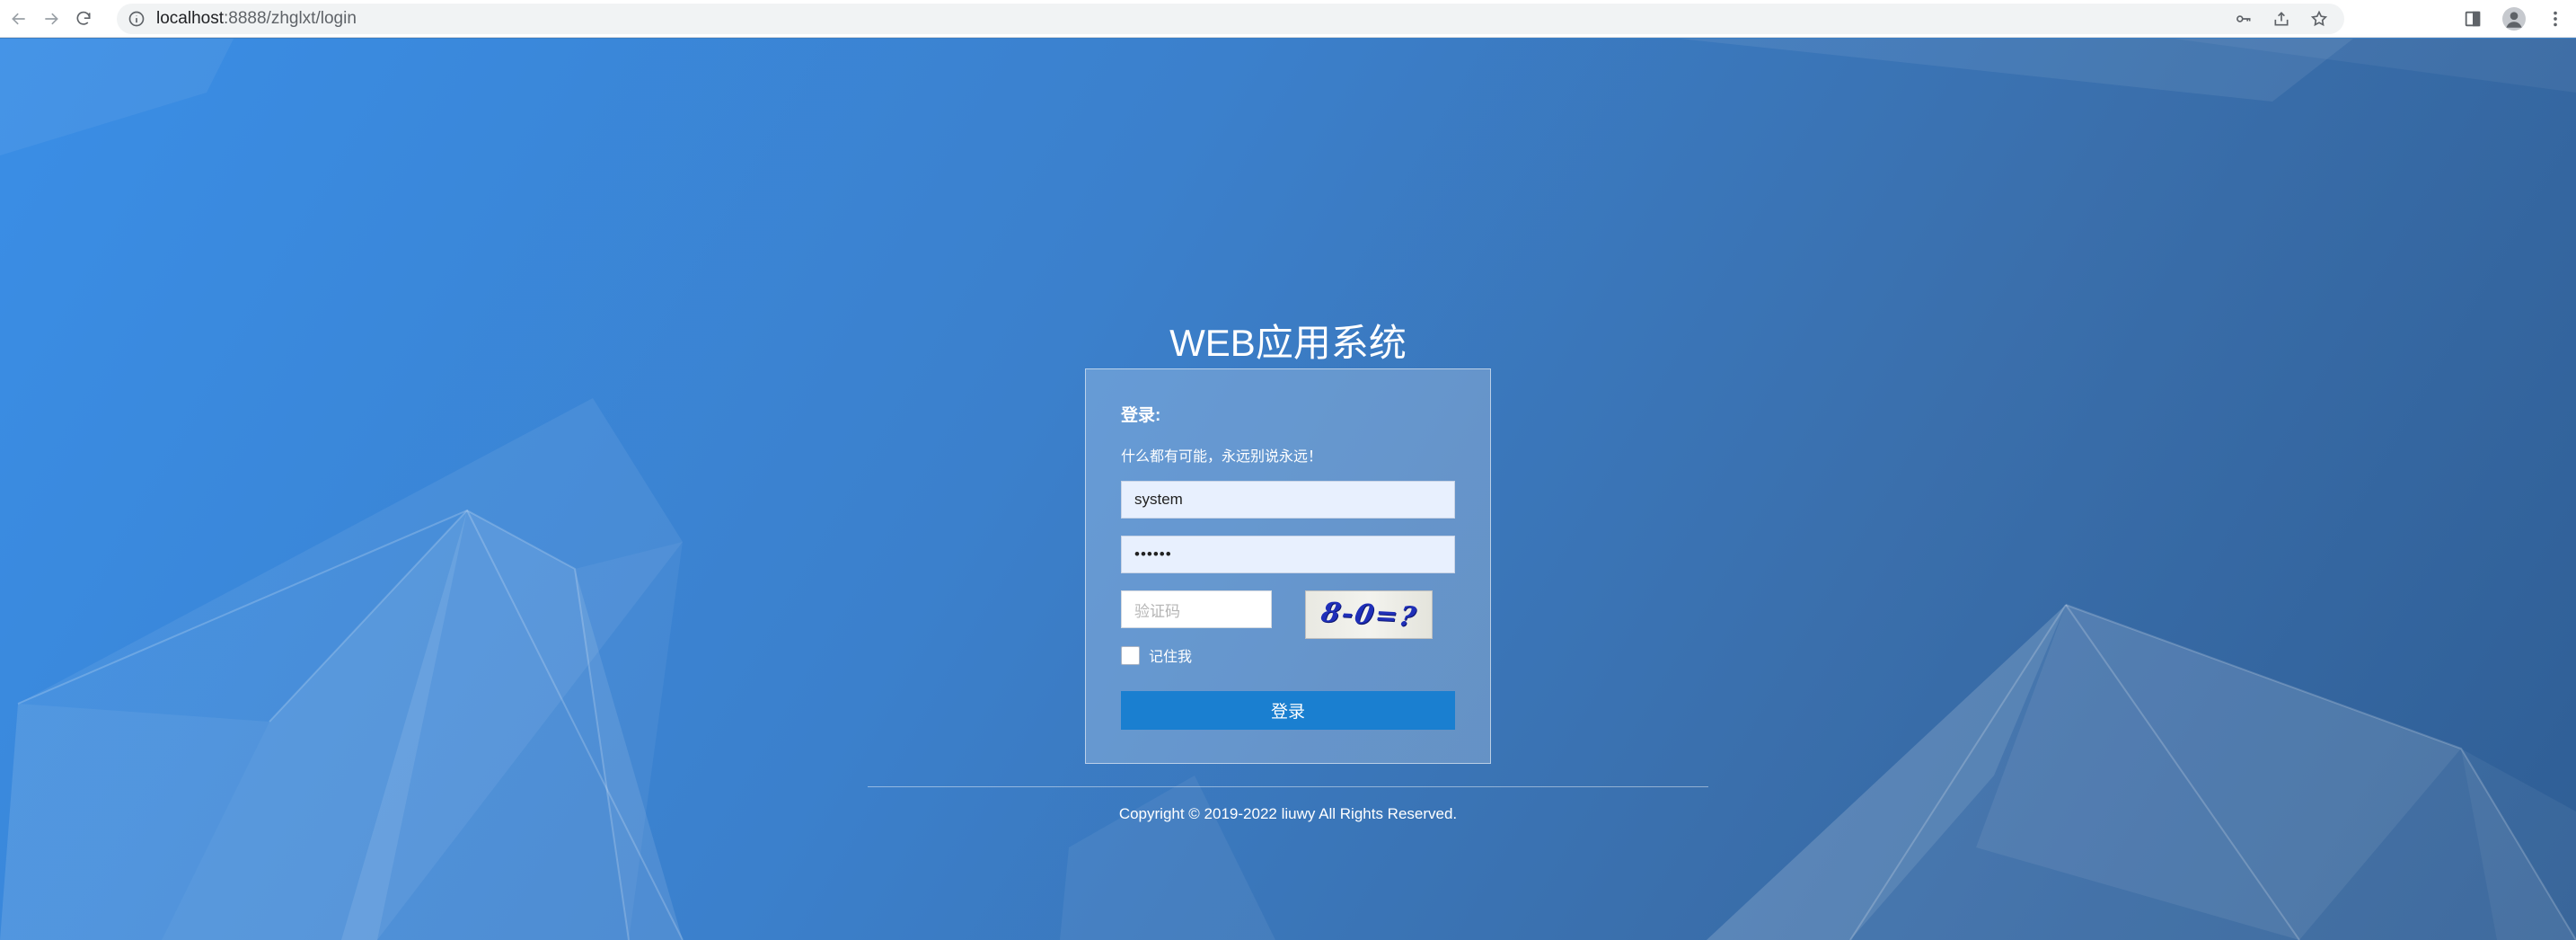 Image resolution: width=2576 pixels, height=940 pixels. Describe the element at coordinates (290, 18) in the screenshot. I see `url-path: :8888/zhglxt/login` at that location.